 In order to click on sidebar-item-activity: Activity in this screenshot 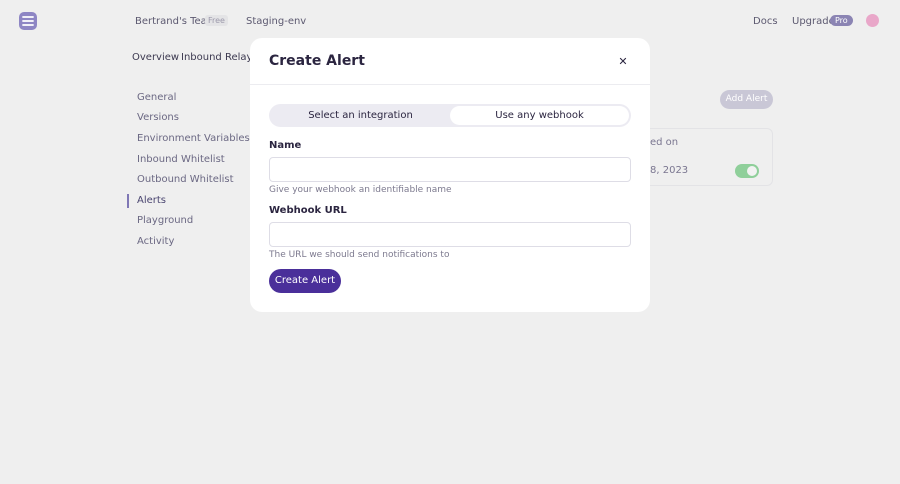, I will do `click(155, 241)`.